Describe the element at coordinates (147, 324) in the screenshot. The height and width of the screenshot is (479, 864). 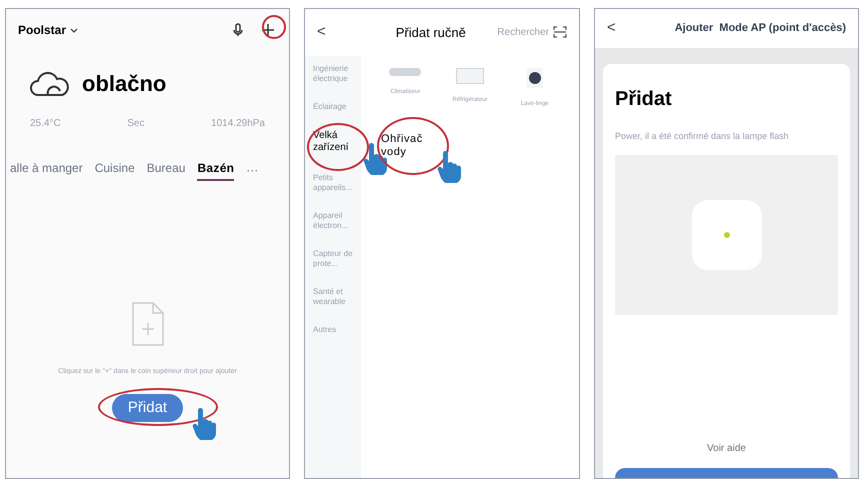
I see `empty-document-icon` at that location.